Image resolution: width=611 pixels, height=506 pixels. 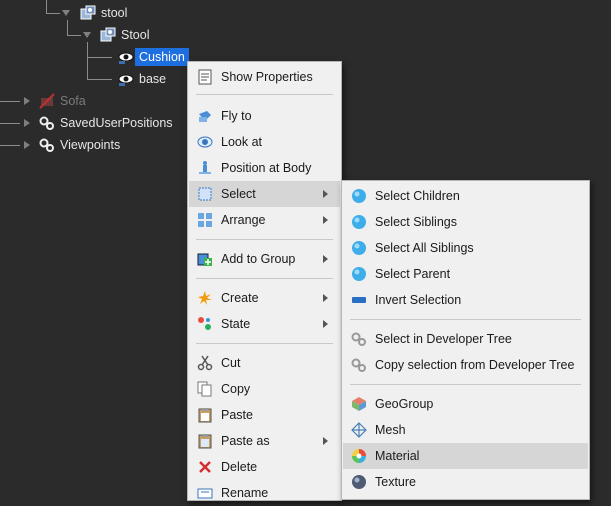 I want to click on delete-icon, so click(x=205, y=467).